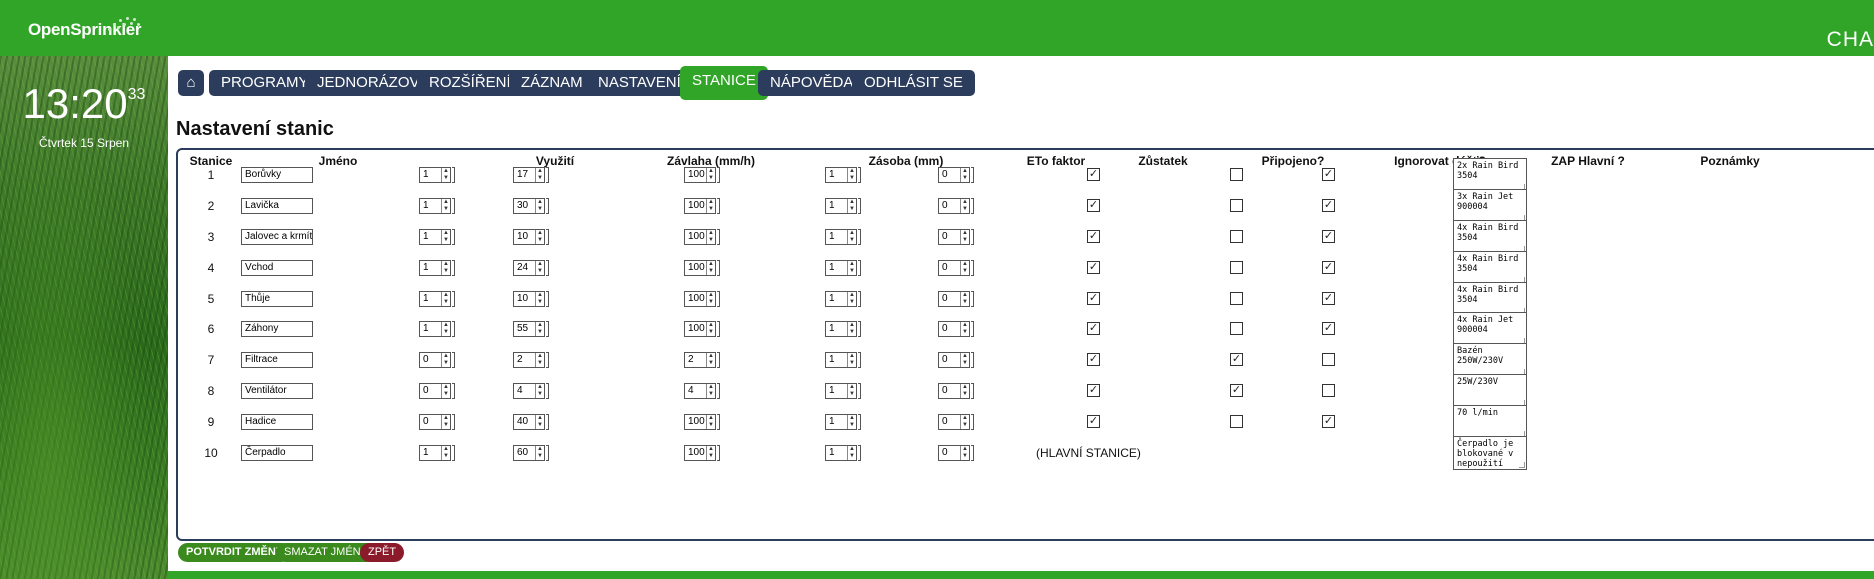  I want to click on station-name-input: Borůvky, so click(277, 175).